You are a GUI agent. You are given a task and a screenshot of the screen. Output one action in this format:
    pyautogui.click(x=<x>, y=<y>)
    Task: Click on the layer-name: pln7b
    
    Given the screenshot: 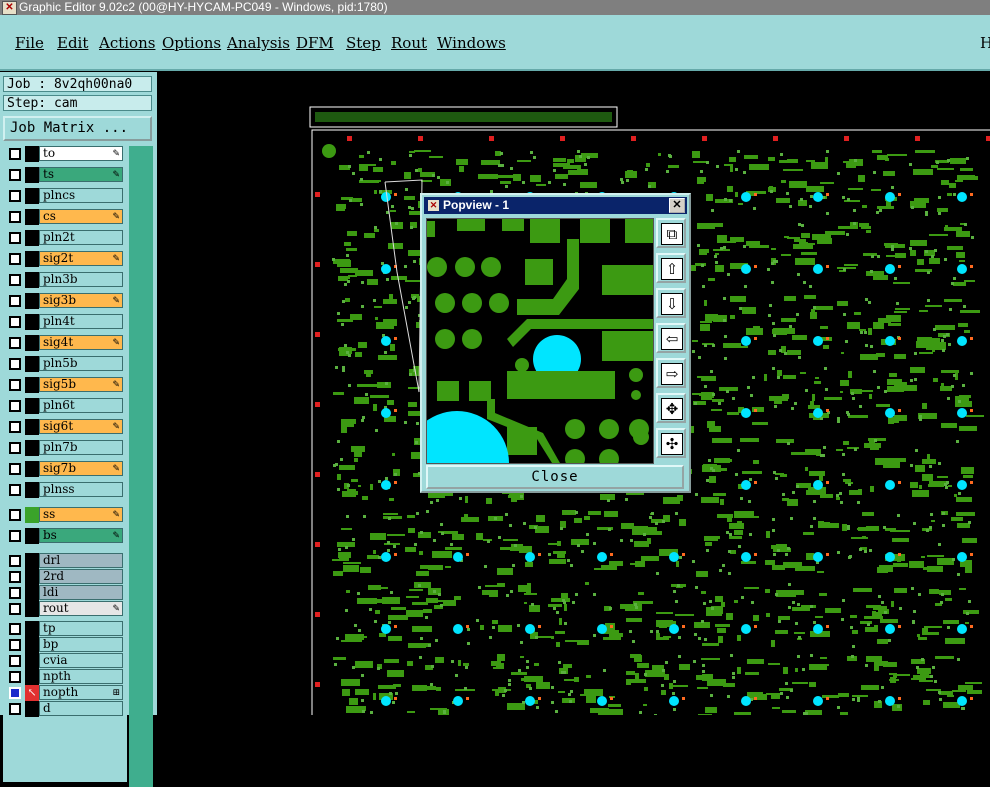 What is the action you would take?
    pyautogui.click(x=81, y=447)
    